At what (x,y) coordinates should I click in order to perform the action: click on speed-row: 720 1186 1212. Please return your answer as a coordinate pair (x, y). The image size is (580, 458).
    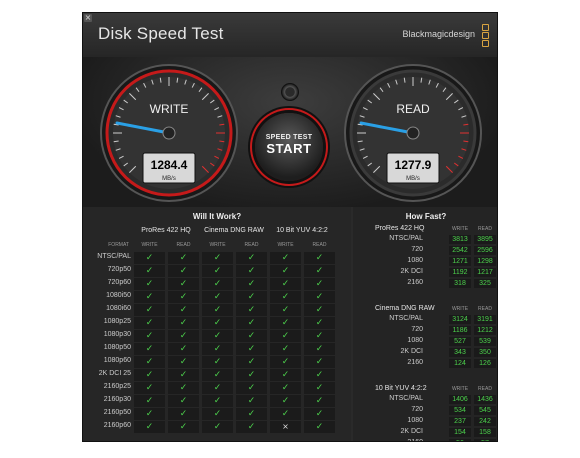
    Looking at the image, I should click on (425, 331).